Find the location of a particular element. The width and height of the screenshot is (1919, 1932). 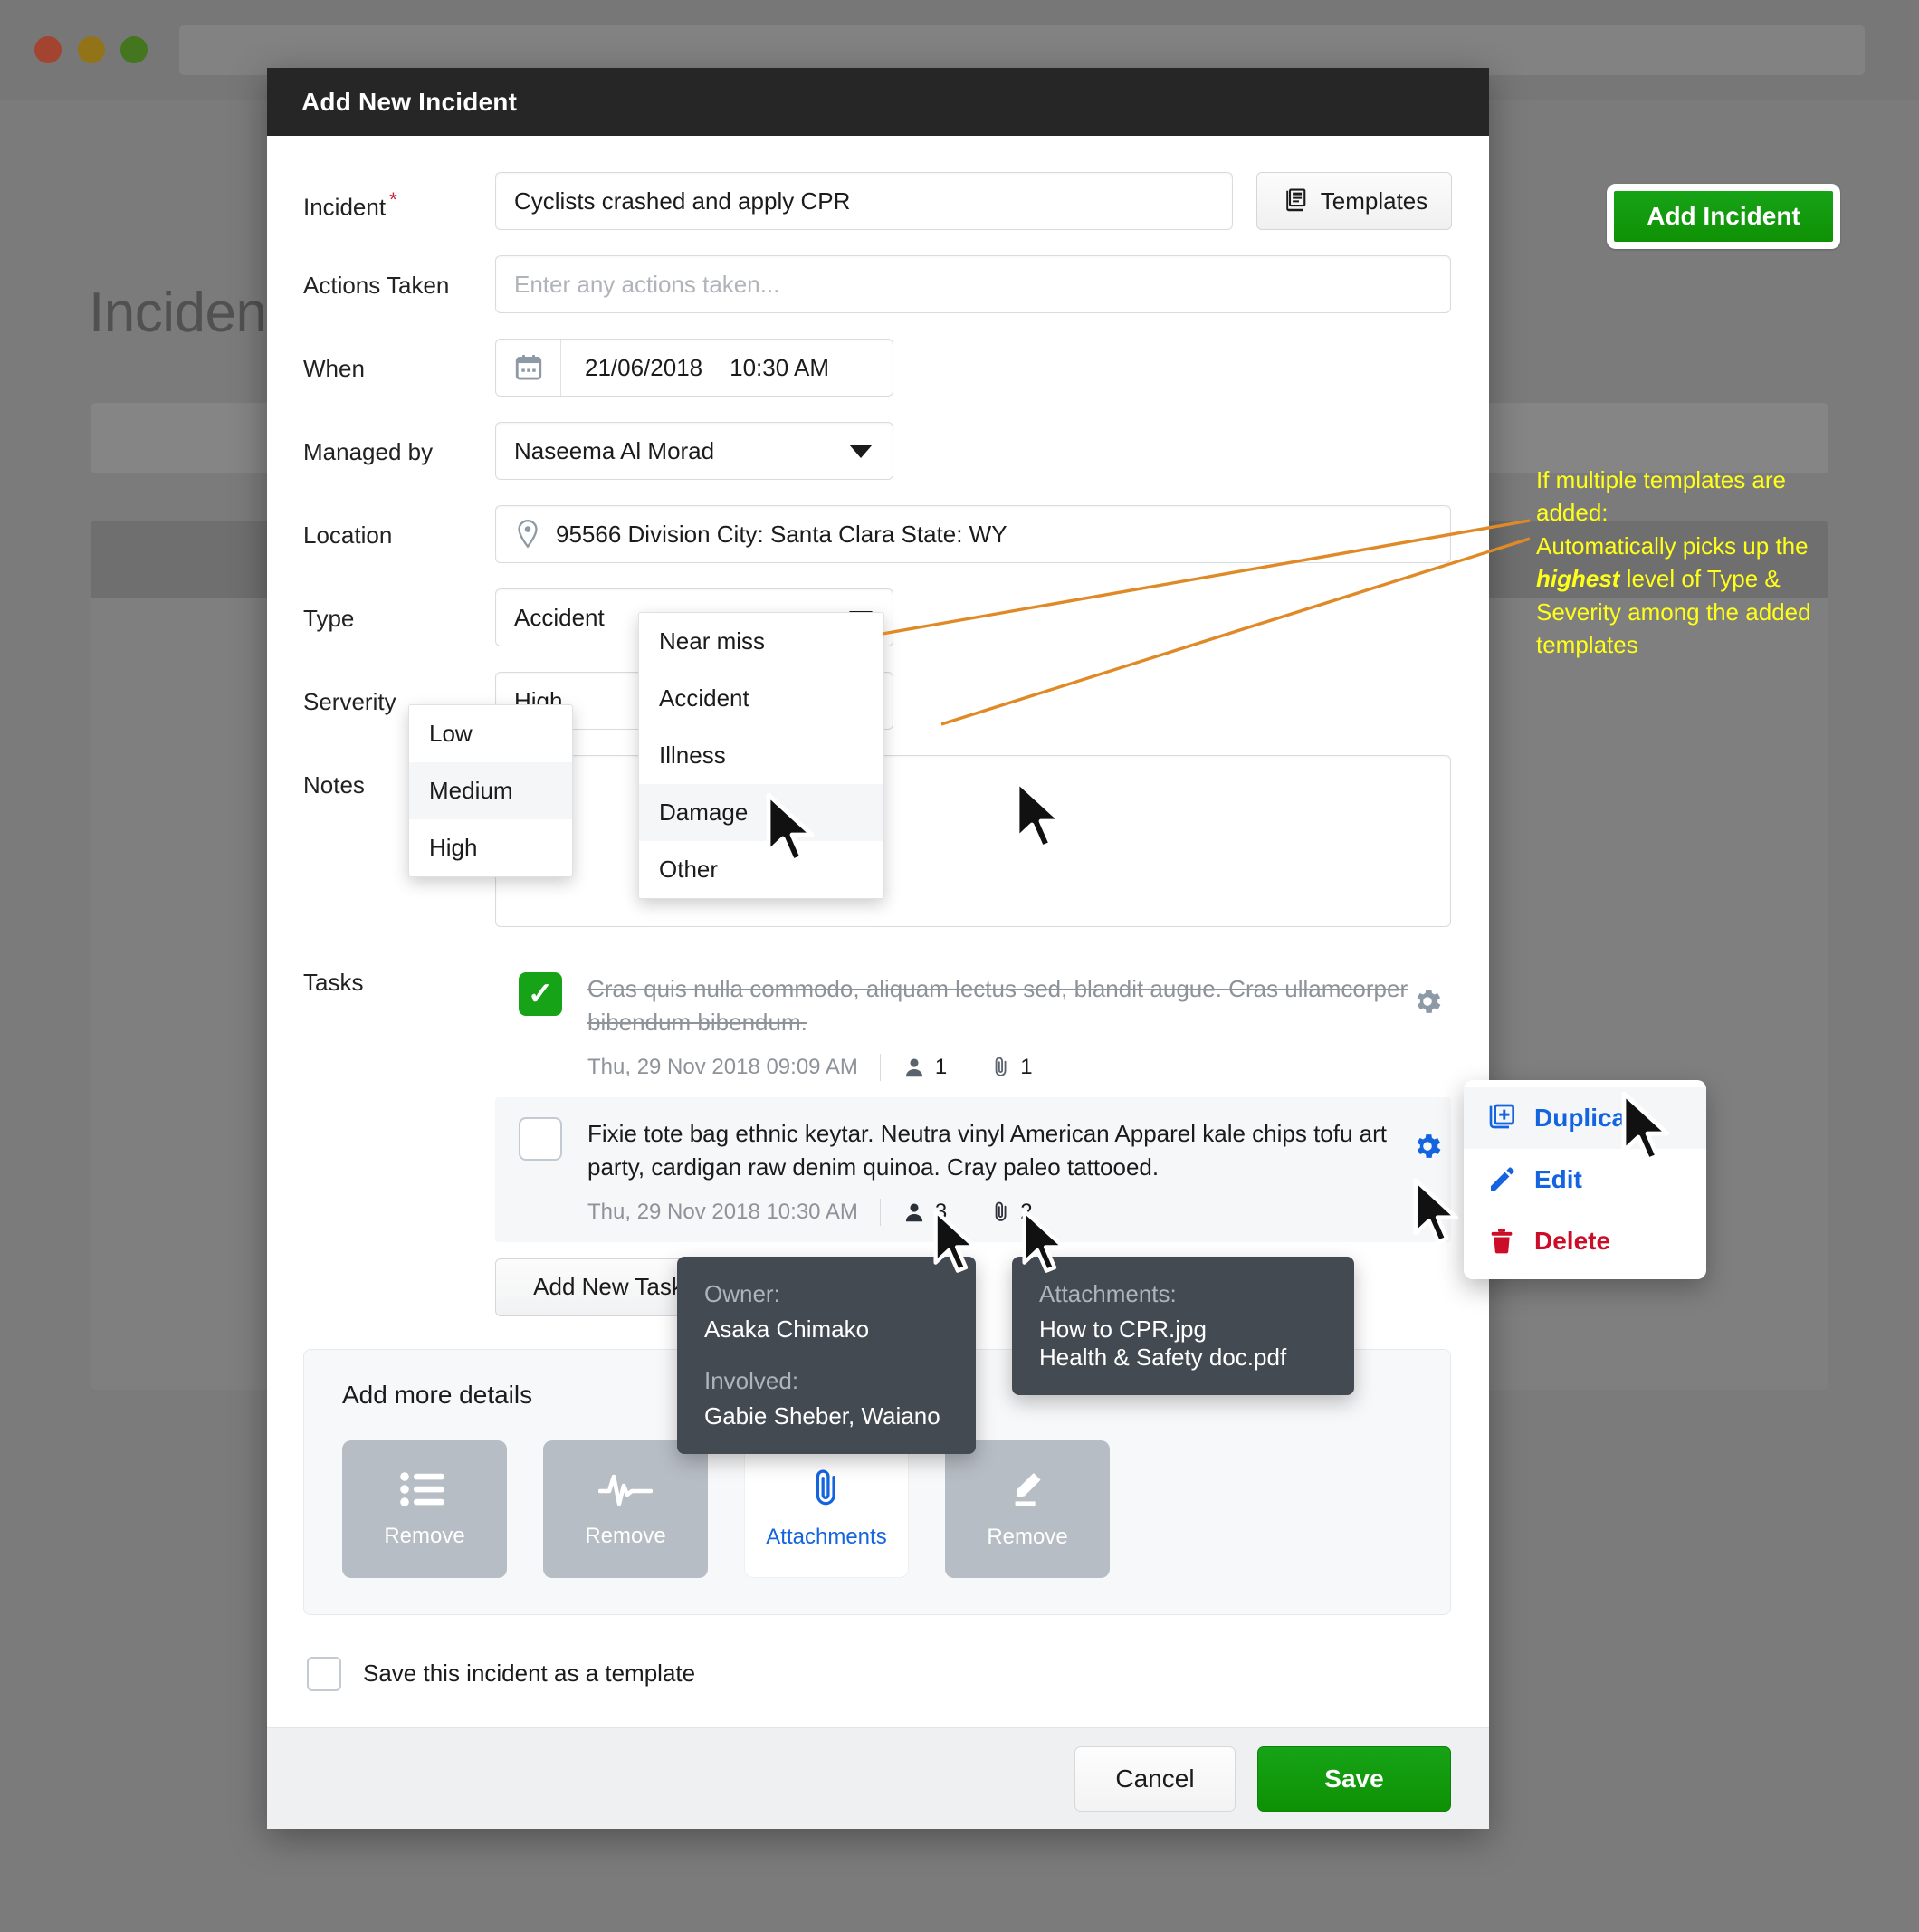

when-datetime-field: 21/06/2018 10:30 AM is located at coordinates (694, 368).